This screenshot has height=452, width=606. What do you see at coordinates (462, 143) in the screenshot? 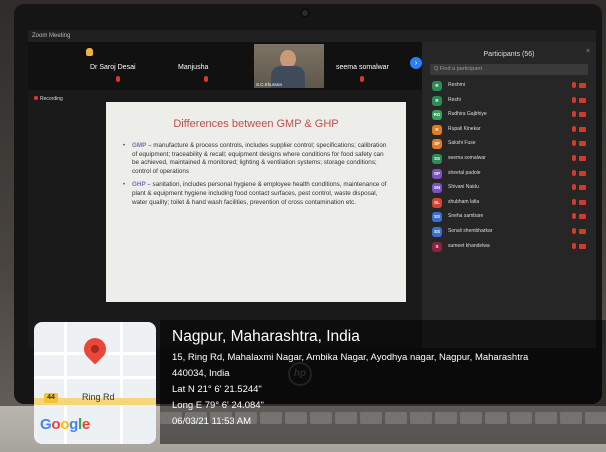
I see `participant-name: Sakshi Fuse` at bounding box center [462, 143].